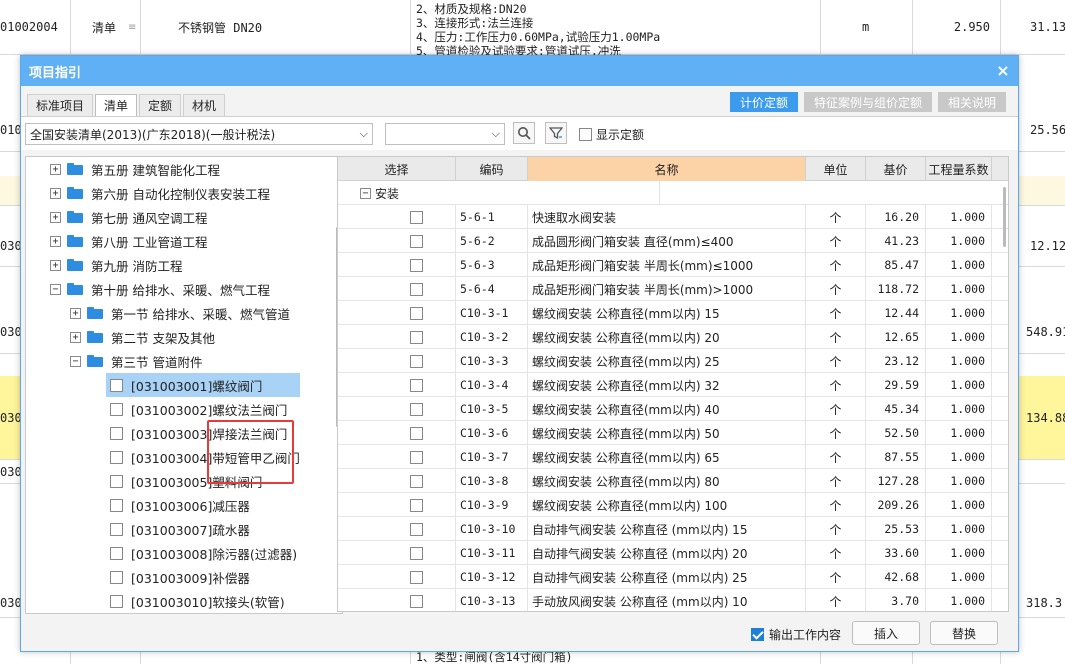 This screenshot has height=664, width=1065. Describe the element at coordinates (673, 433) in the screenshot. I see `quota-row: C10-3-6 螺纹阀安装 公称直径(mm以内) 50 个 52.50 1.000` at that location.